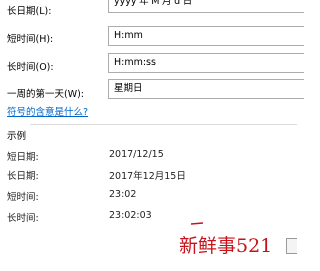 The height and width of the screenshot is (271, 320). Describe the element at coordinates (163, 124) in the screenshot. I see `examples-divider` at that location.